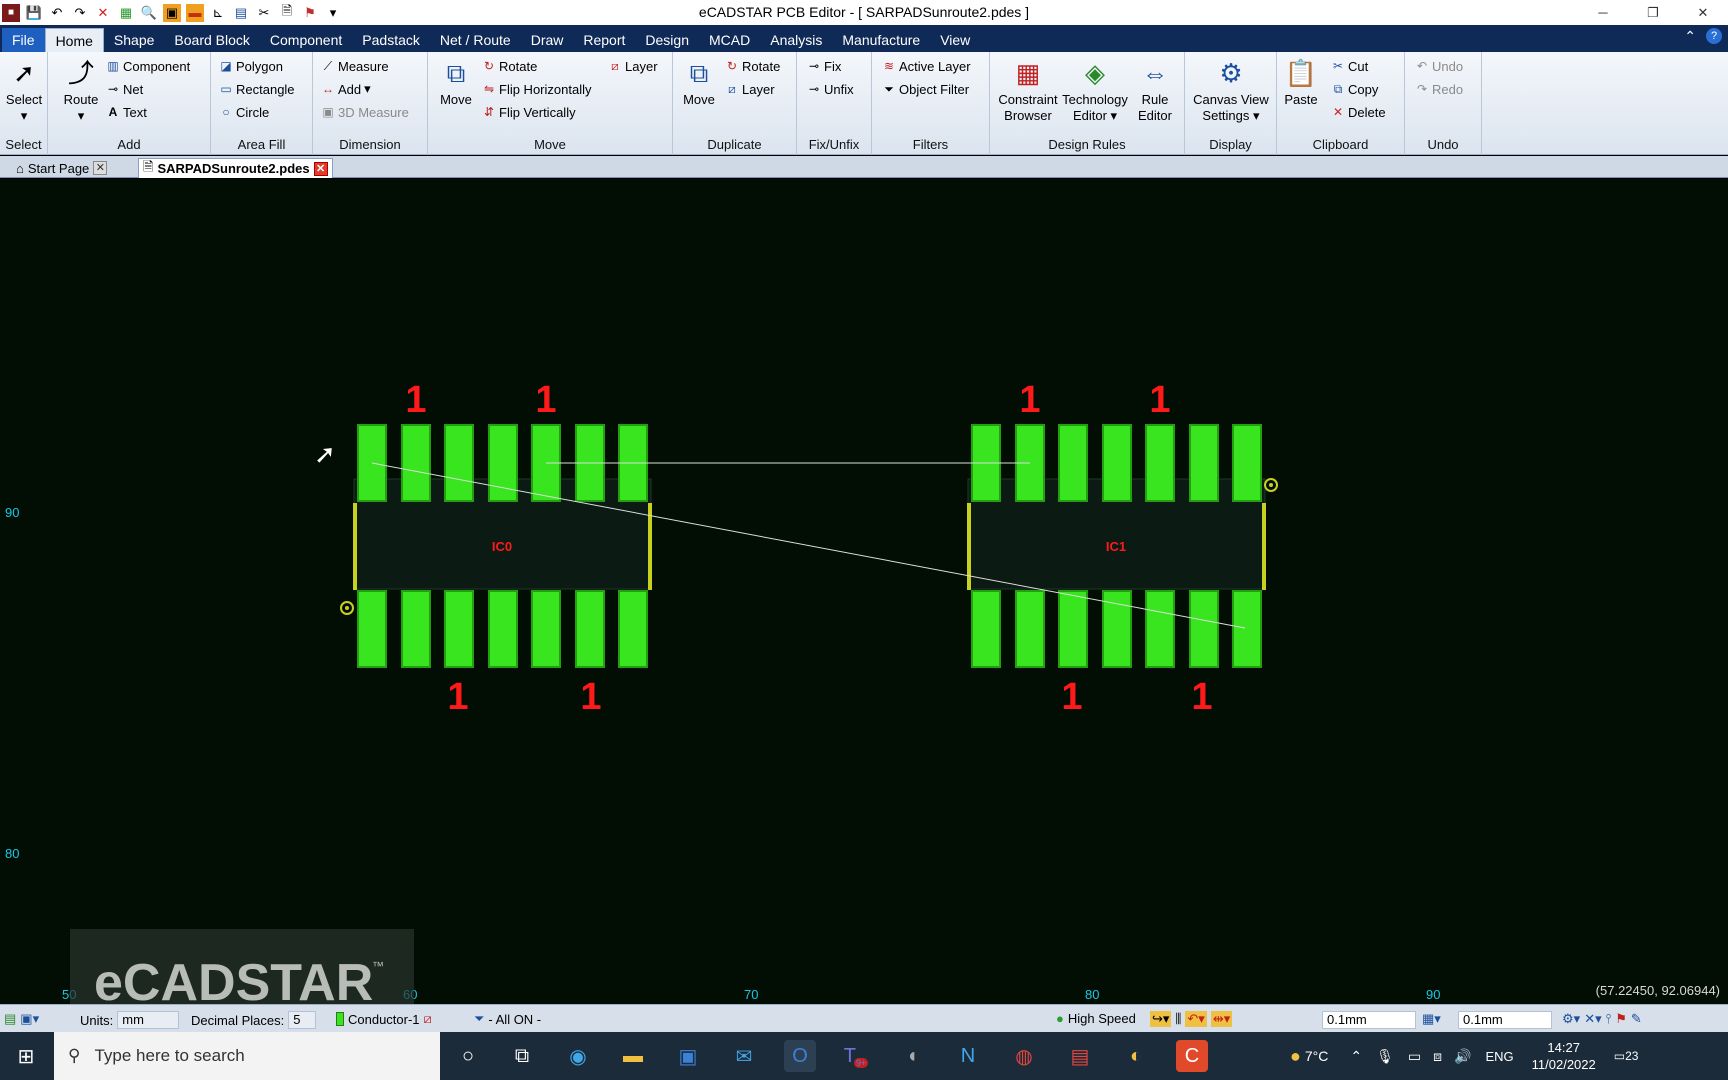 The height and width of the screenshot is (1080, 1728). Describe the element at coordinates (126, 112) in the screenshot. I see `text-button: A Text` at that location.